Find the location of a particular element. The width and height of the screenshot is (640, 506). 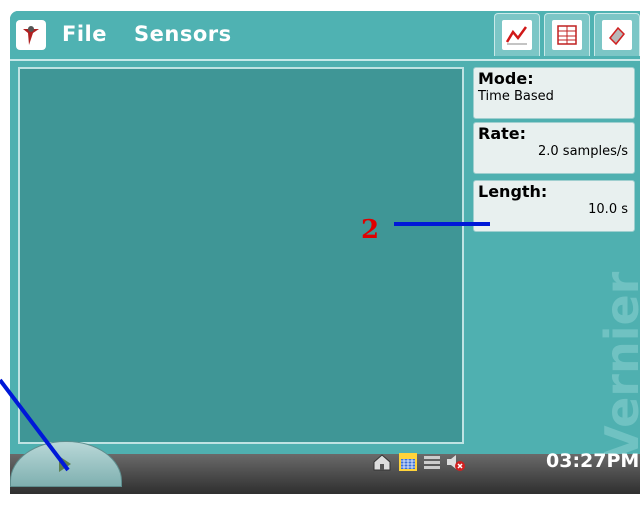

home-icon is located at coordinates (382, 462).